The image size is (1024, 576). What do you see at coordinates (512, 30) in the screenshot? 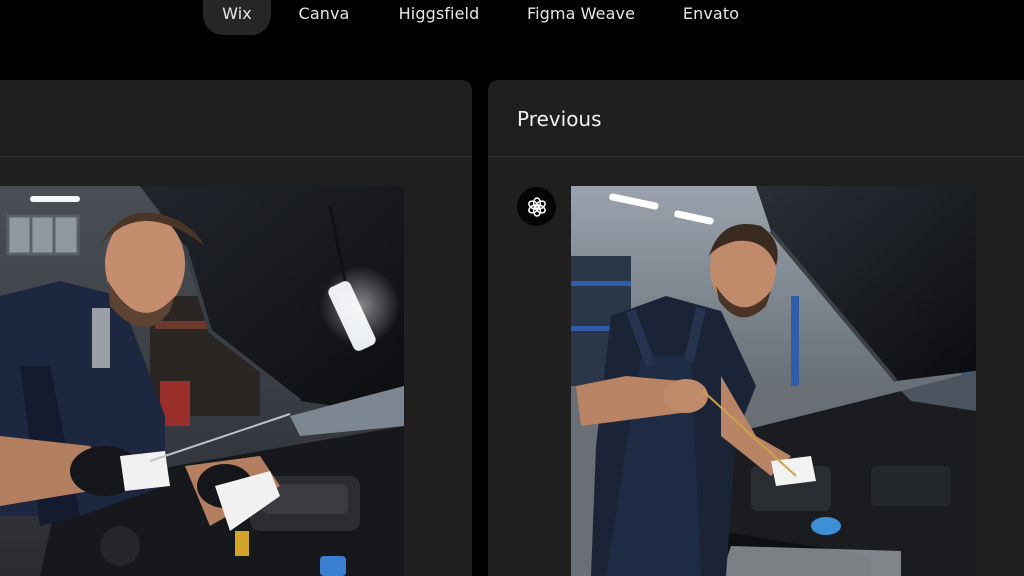
I see `tool-tab-bar: Wix Canva Higgsfield Figma Weave Envato` at bounding box center [512, 30].